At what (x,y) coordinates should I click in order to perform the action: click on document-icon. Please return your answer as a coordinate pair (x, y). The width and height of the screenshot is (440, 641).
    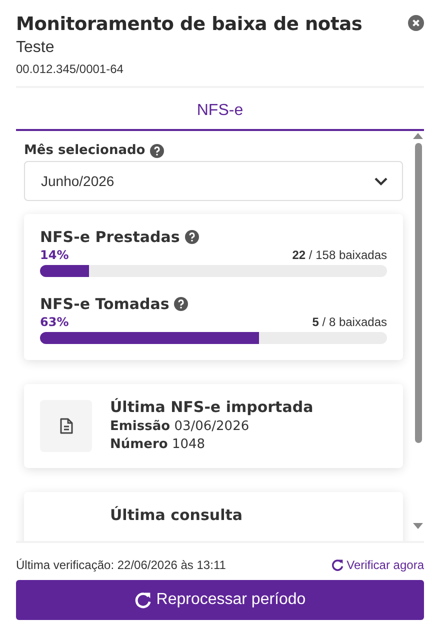
    Looking at the image, I should click on (66, 426).